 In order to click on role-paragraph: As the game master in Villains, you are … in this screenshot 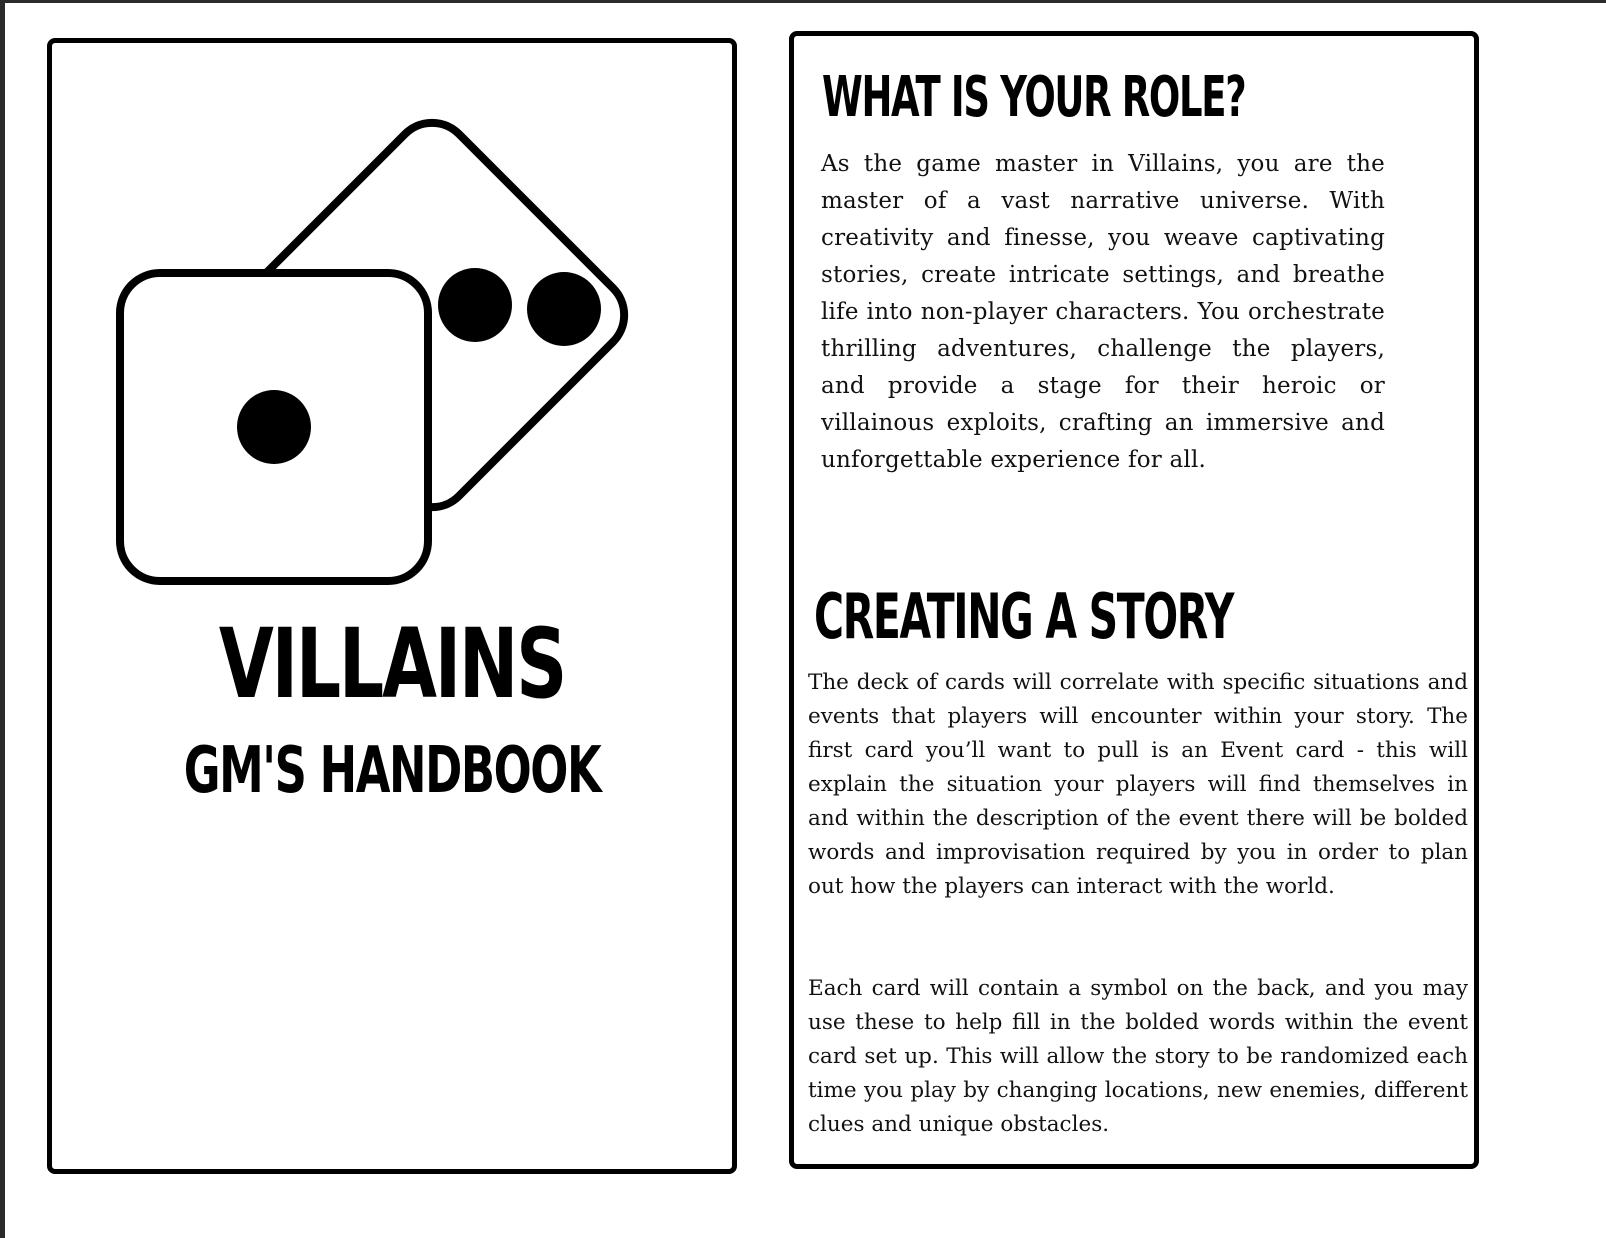, I will do `click(1103, 312)`.